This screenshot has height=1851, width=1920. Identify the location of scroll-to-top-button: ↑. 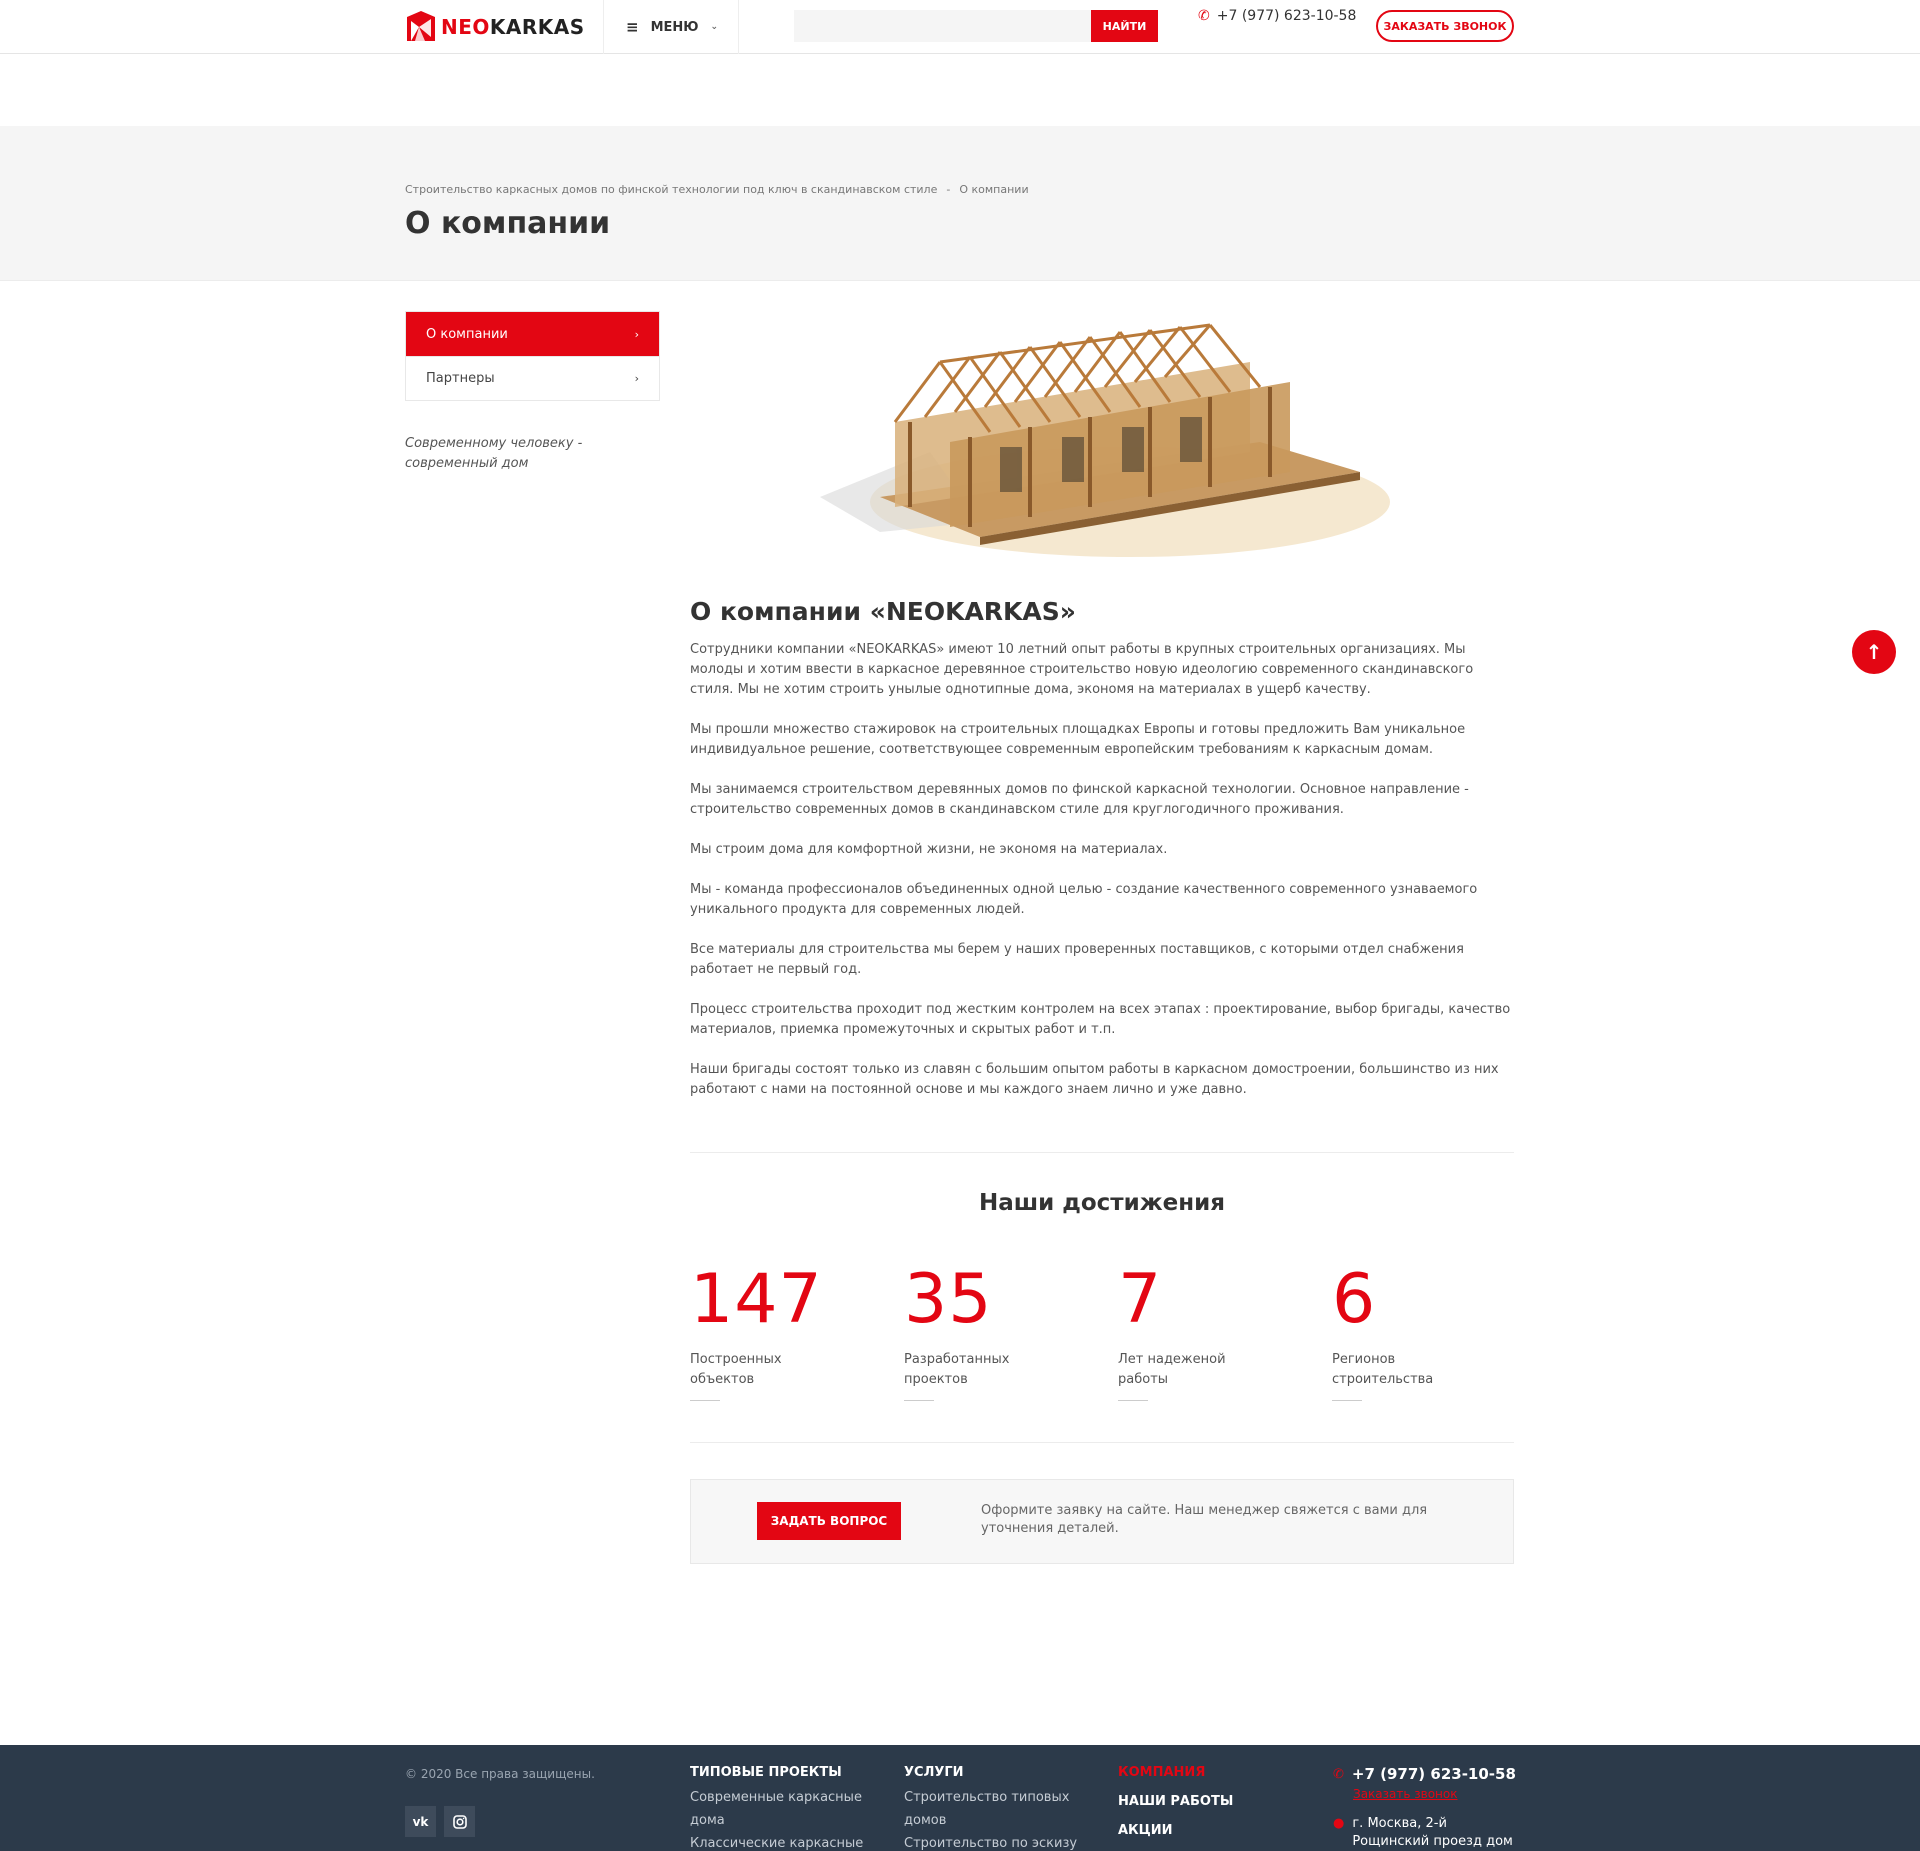
(1874, 652).